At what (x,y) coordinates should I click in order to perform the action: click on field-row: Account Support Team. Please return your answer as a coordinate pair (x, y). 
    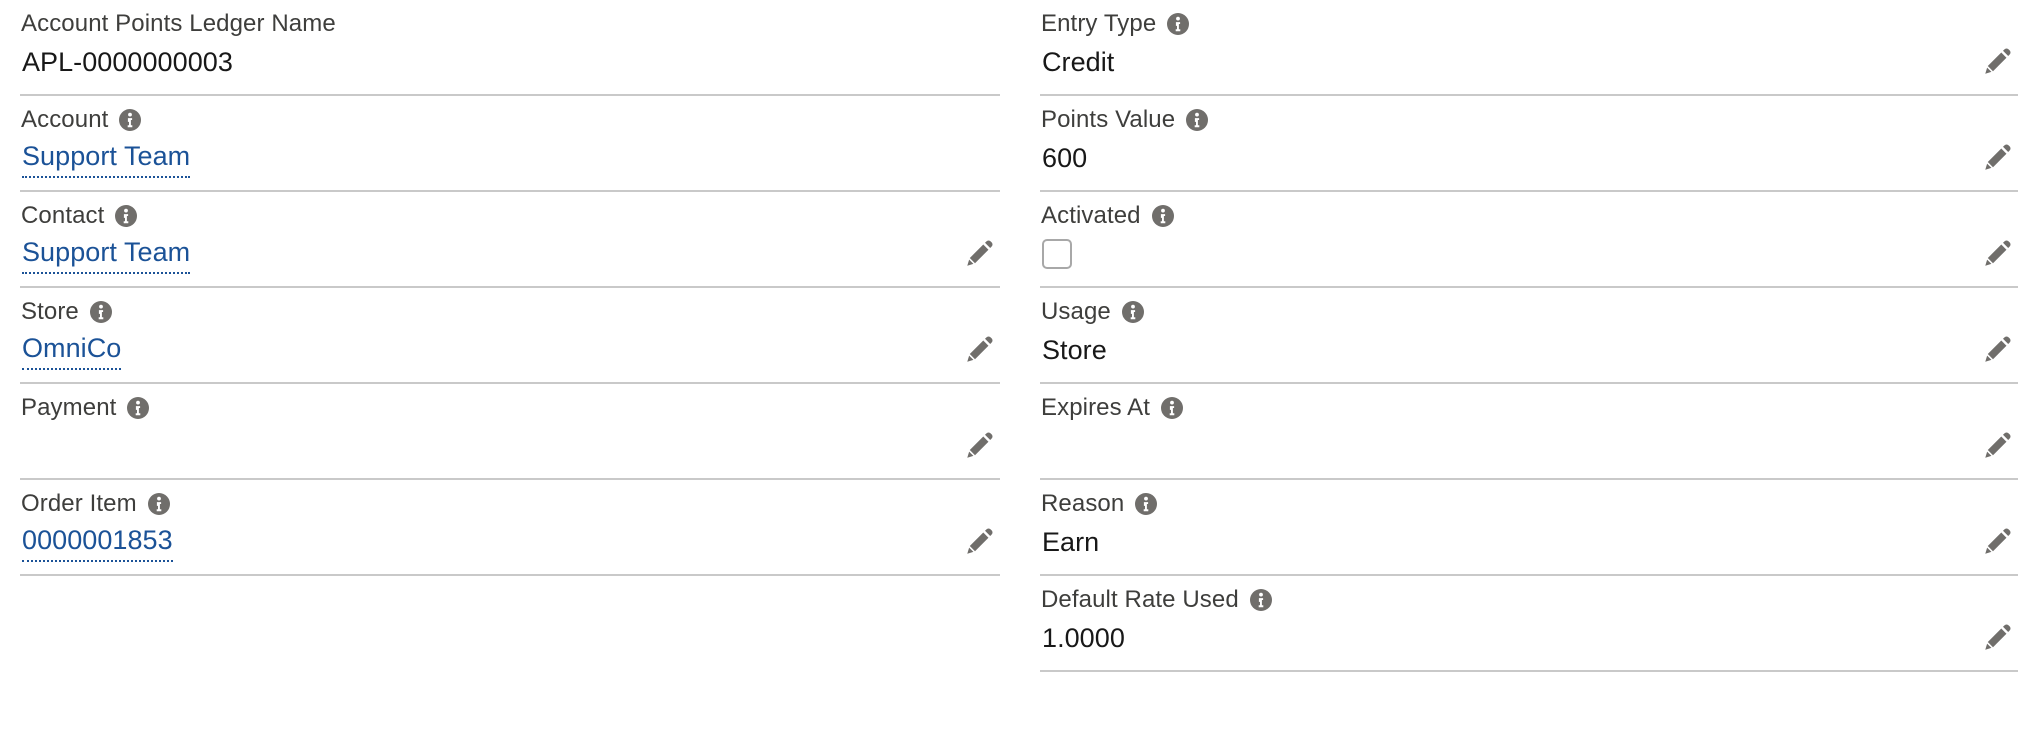
    Looking at the image, I should click on (510, 144).